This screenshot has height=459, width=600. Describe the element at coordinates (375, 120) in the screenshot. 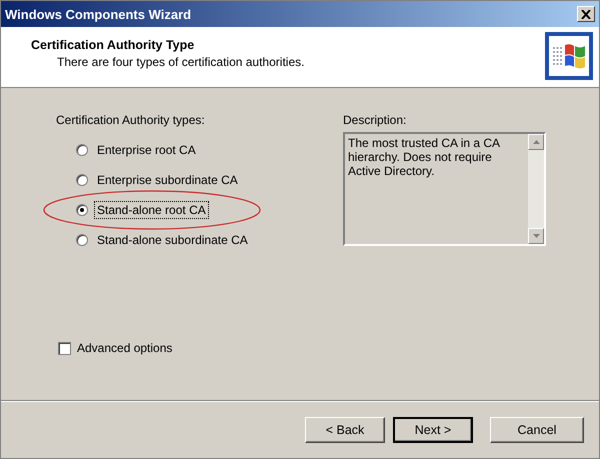

I see `description-label: Description:` at that location.